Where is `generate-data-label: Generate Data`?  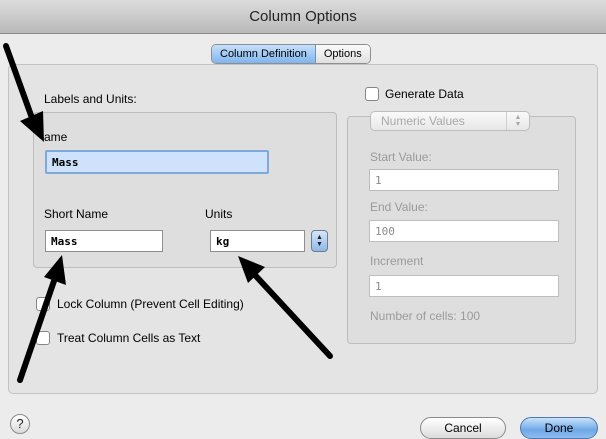 generate-data-label: Generate Data is located at coordinates (424, 94).